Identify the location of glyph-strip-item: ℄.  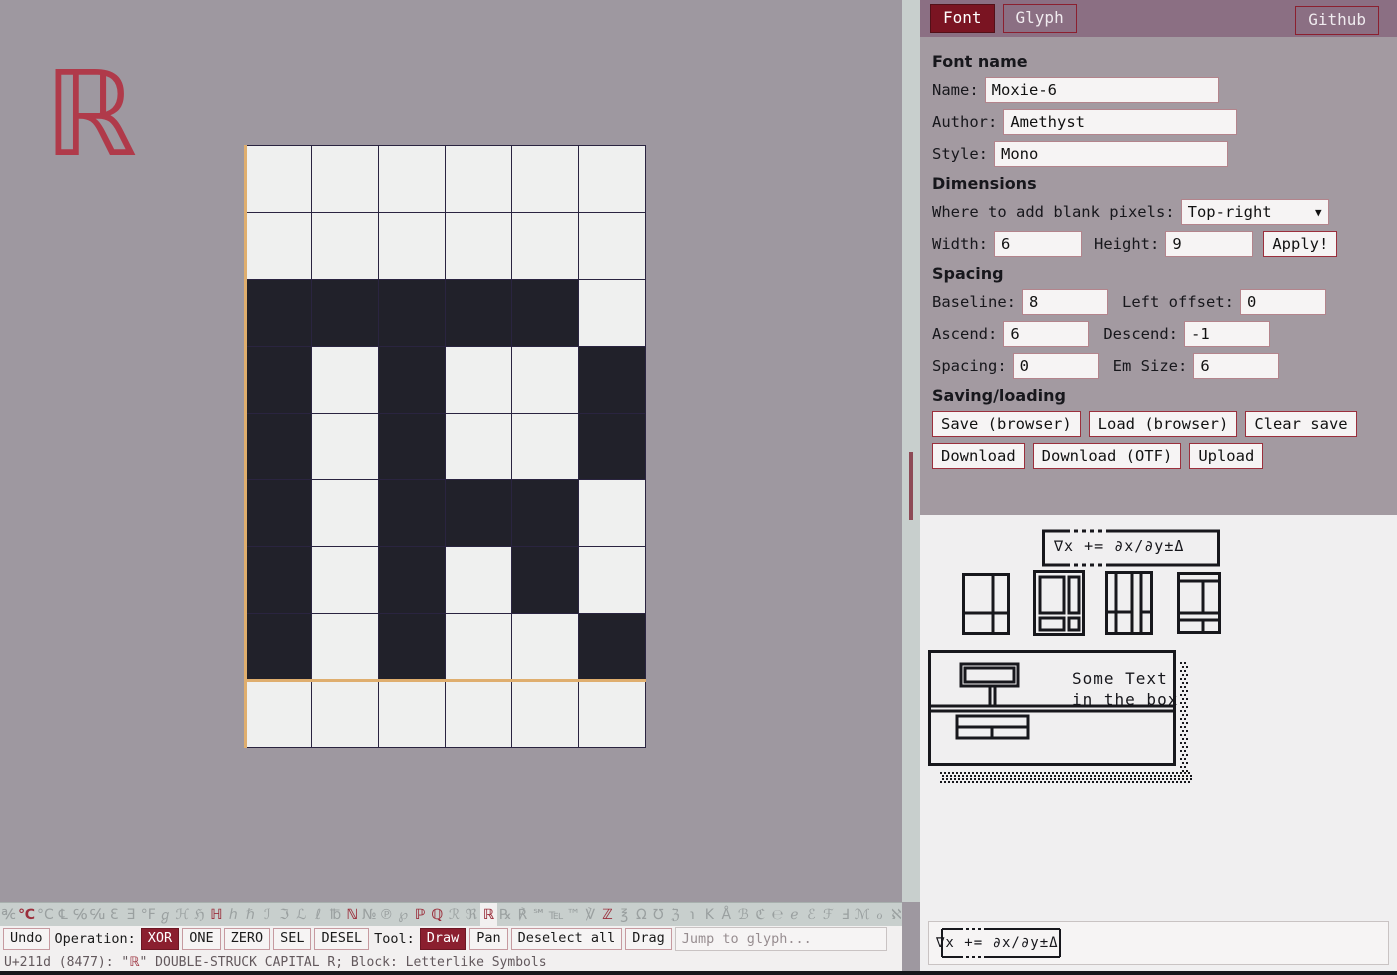
(63, 914).